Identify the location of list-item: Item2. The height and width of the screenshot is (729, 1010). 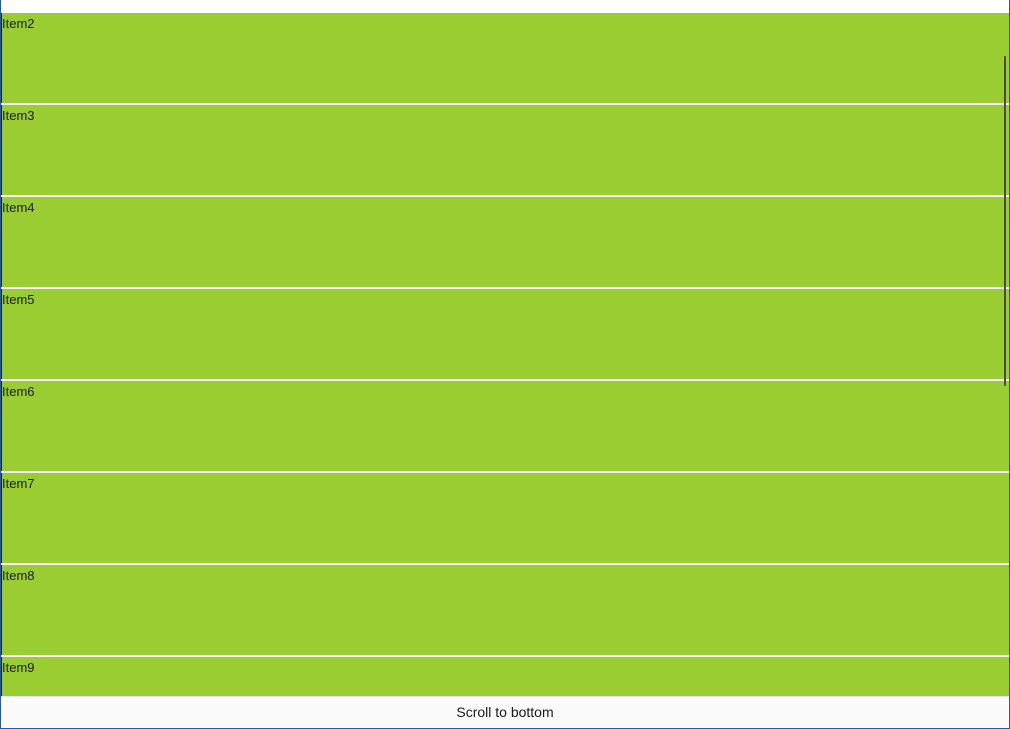
(505, 58).